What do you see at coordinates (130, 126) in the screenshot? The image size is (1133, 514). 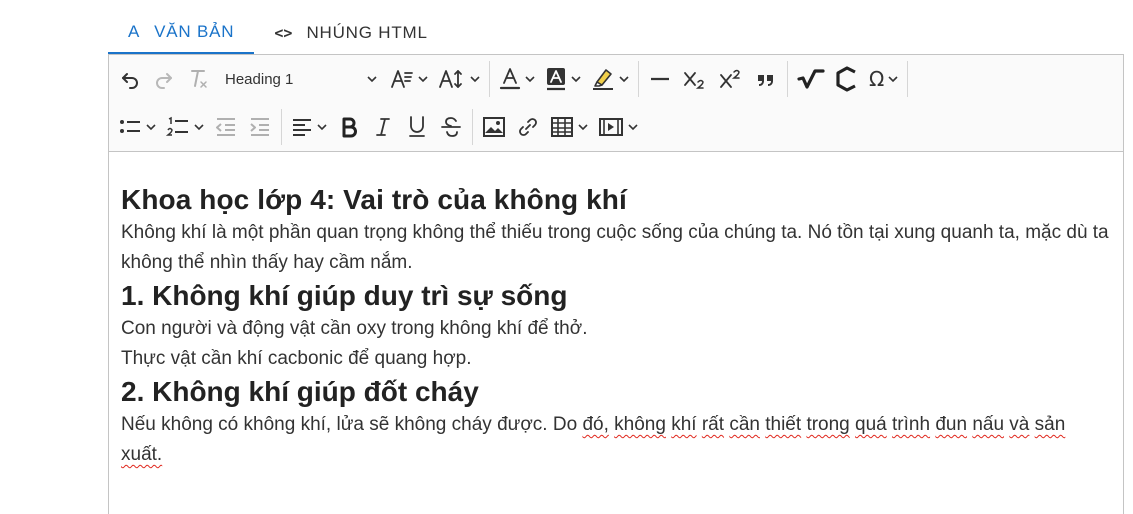 I see `bulleted-list-icon` at bounding box center [130, 126].